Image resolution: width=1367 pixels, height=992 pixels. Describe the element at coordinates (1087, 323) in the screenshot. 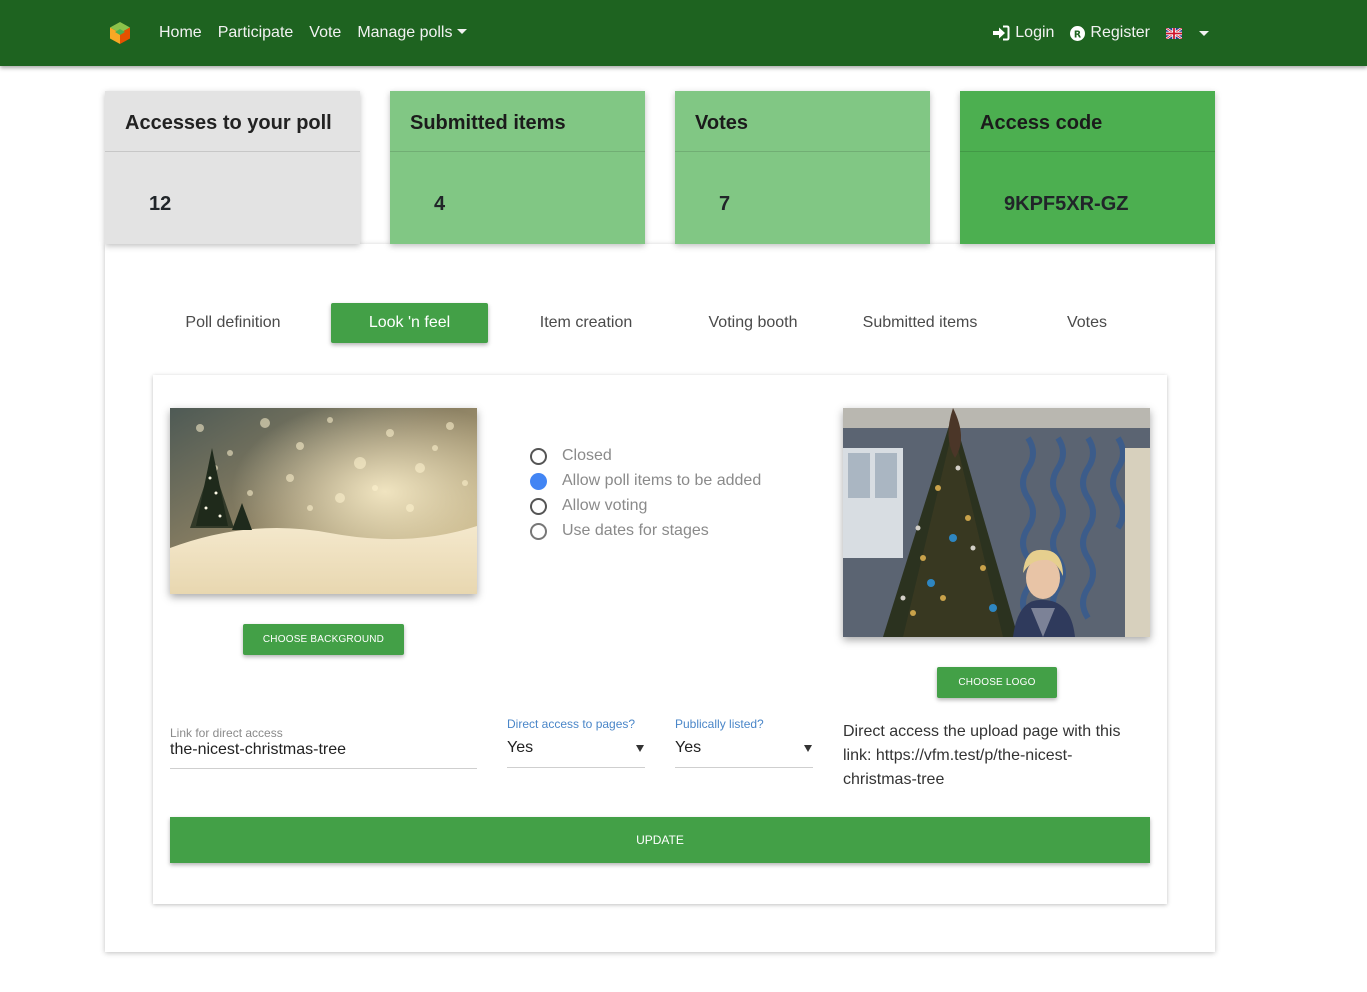

I see `tab-votes: Votes` at that location.